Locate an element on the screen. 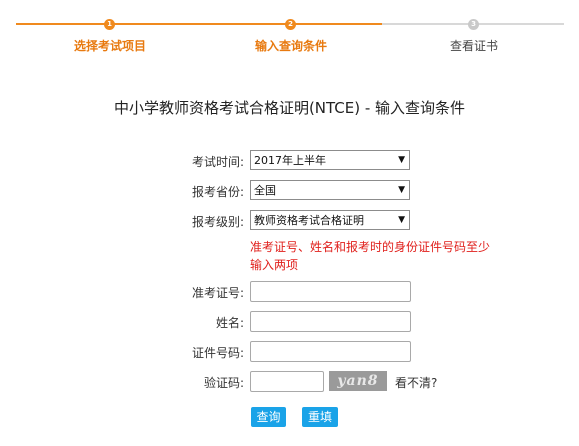 Image resolution: width=579 pixels, height=446 pixels. exam-time-select: 2017年上半年 ▼ is located at coordinates (330, 160).